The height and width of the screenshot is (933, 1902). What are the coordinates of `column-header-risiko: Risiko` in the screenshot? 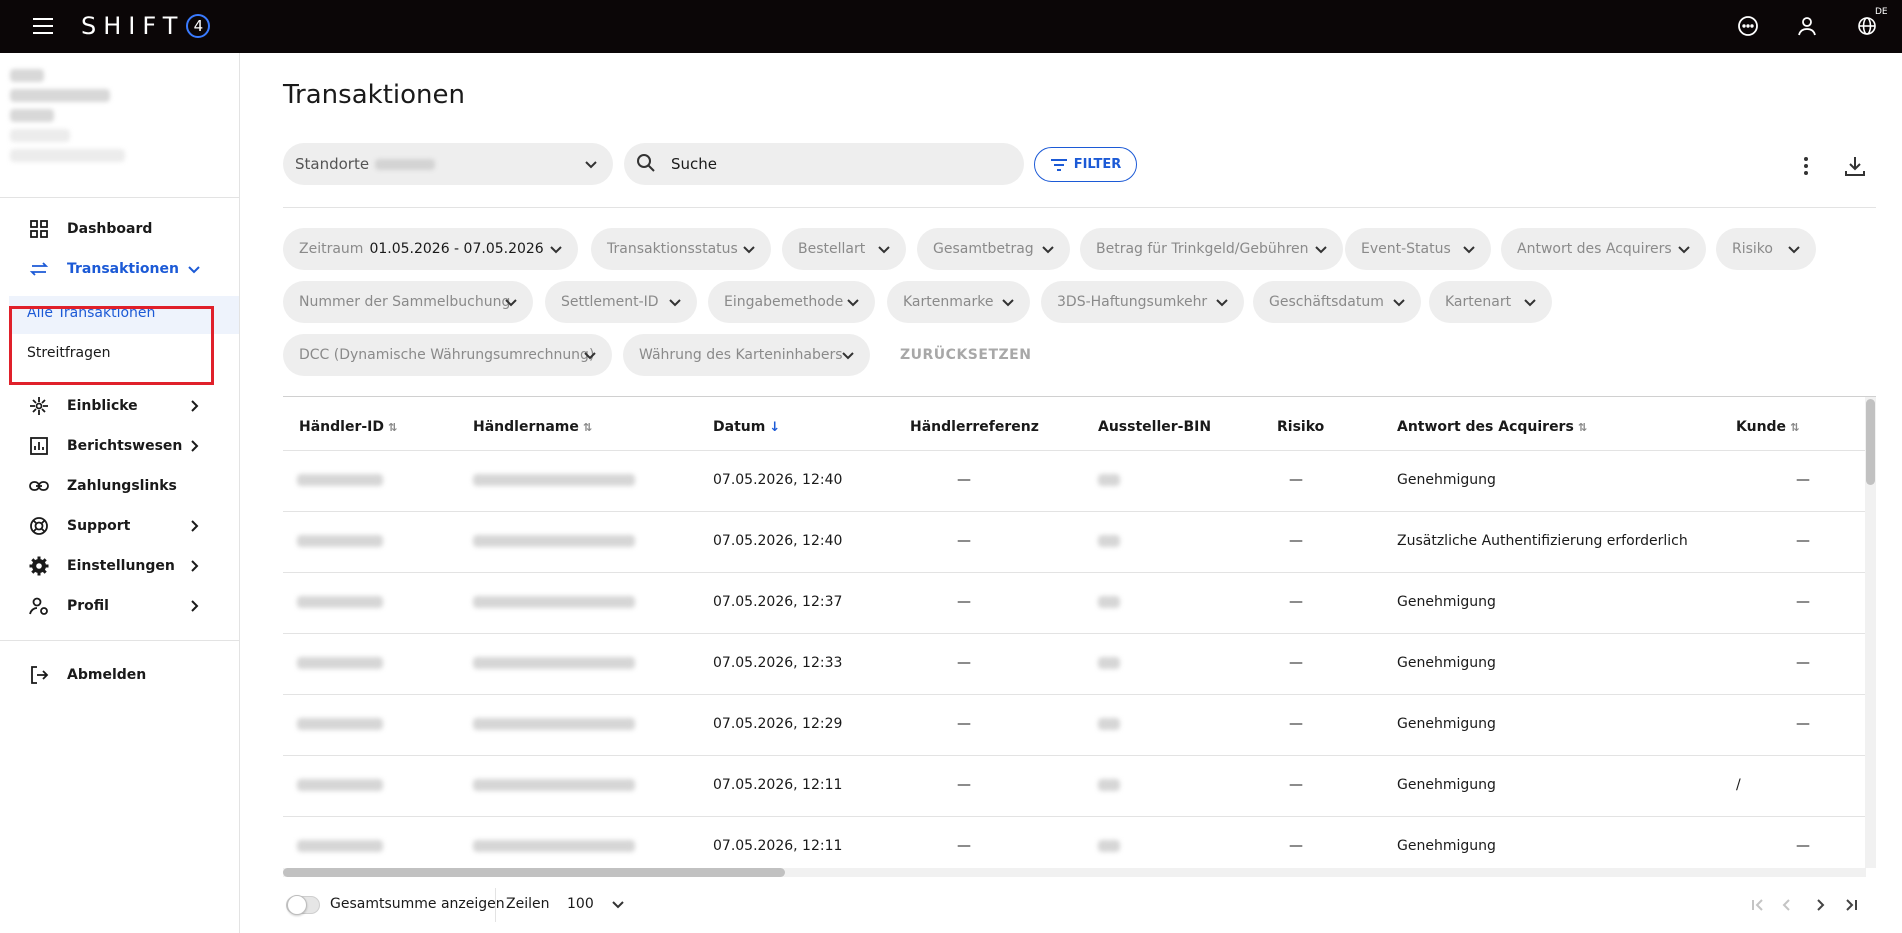 It's located at (1300, 427).